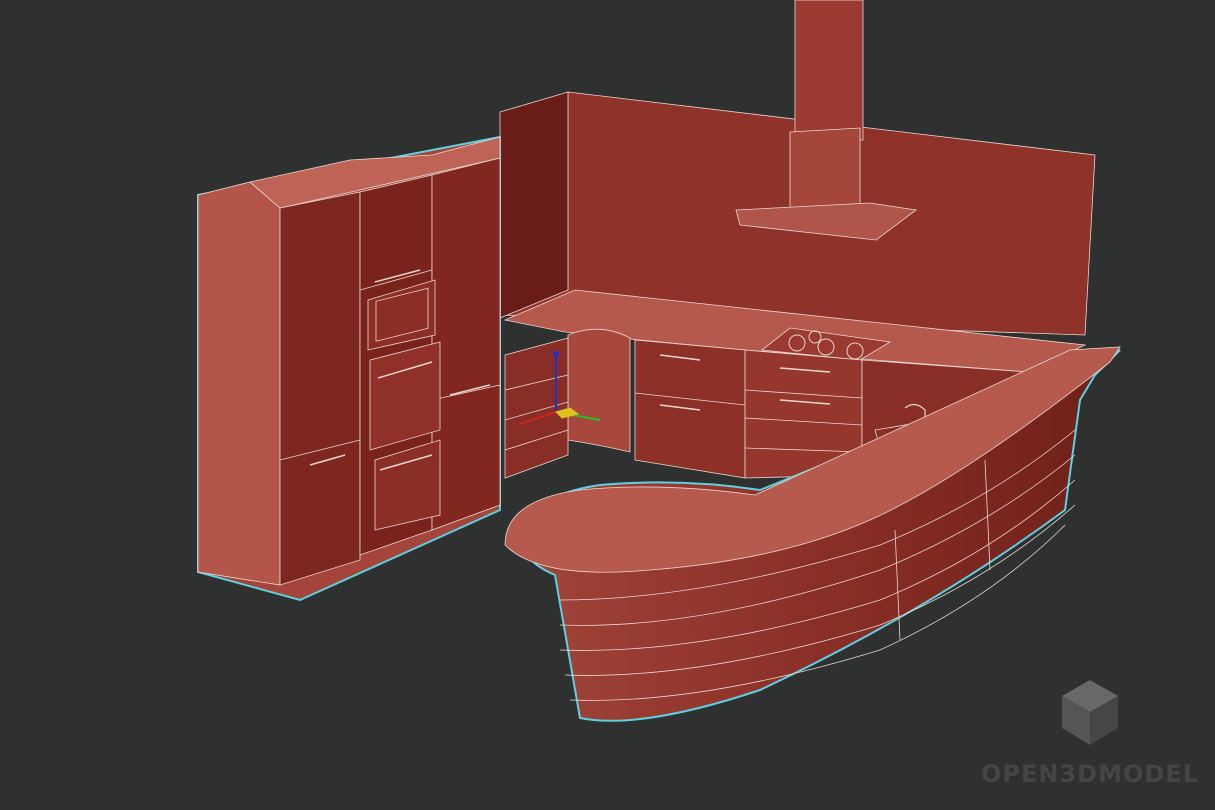 Image resolution: width=1215 pixels, height=810 pixels. What do you see at coordinates (349, 368) in the screenshot?
I see `tall-cabinet-column` at bounding box center [349, 368].